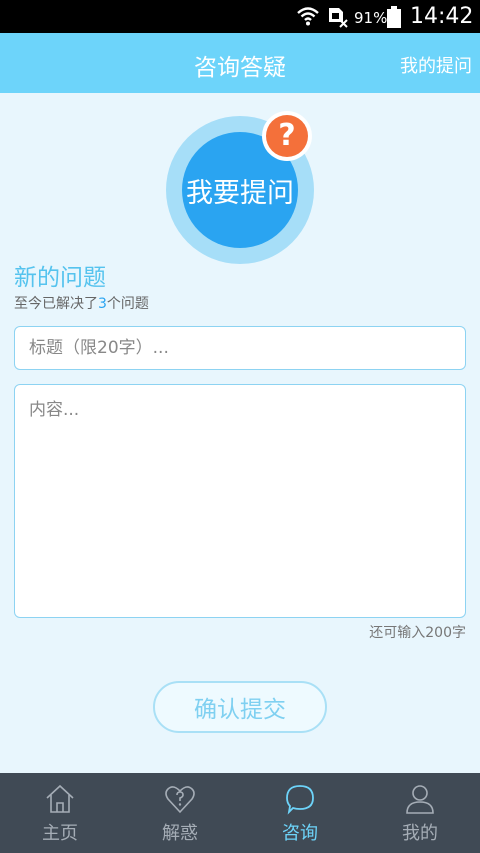  I want to click on remaining-chars-counter: 还可输入200字, so click(417, 633).